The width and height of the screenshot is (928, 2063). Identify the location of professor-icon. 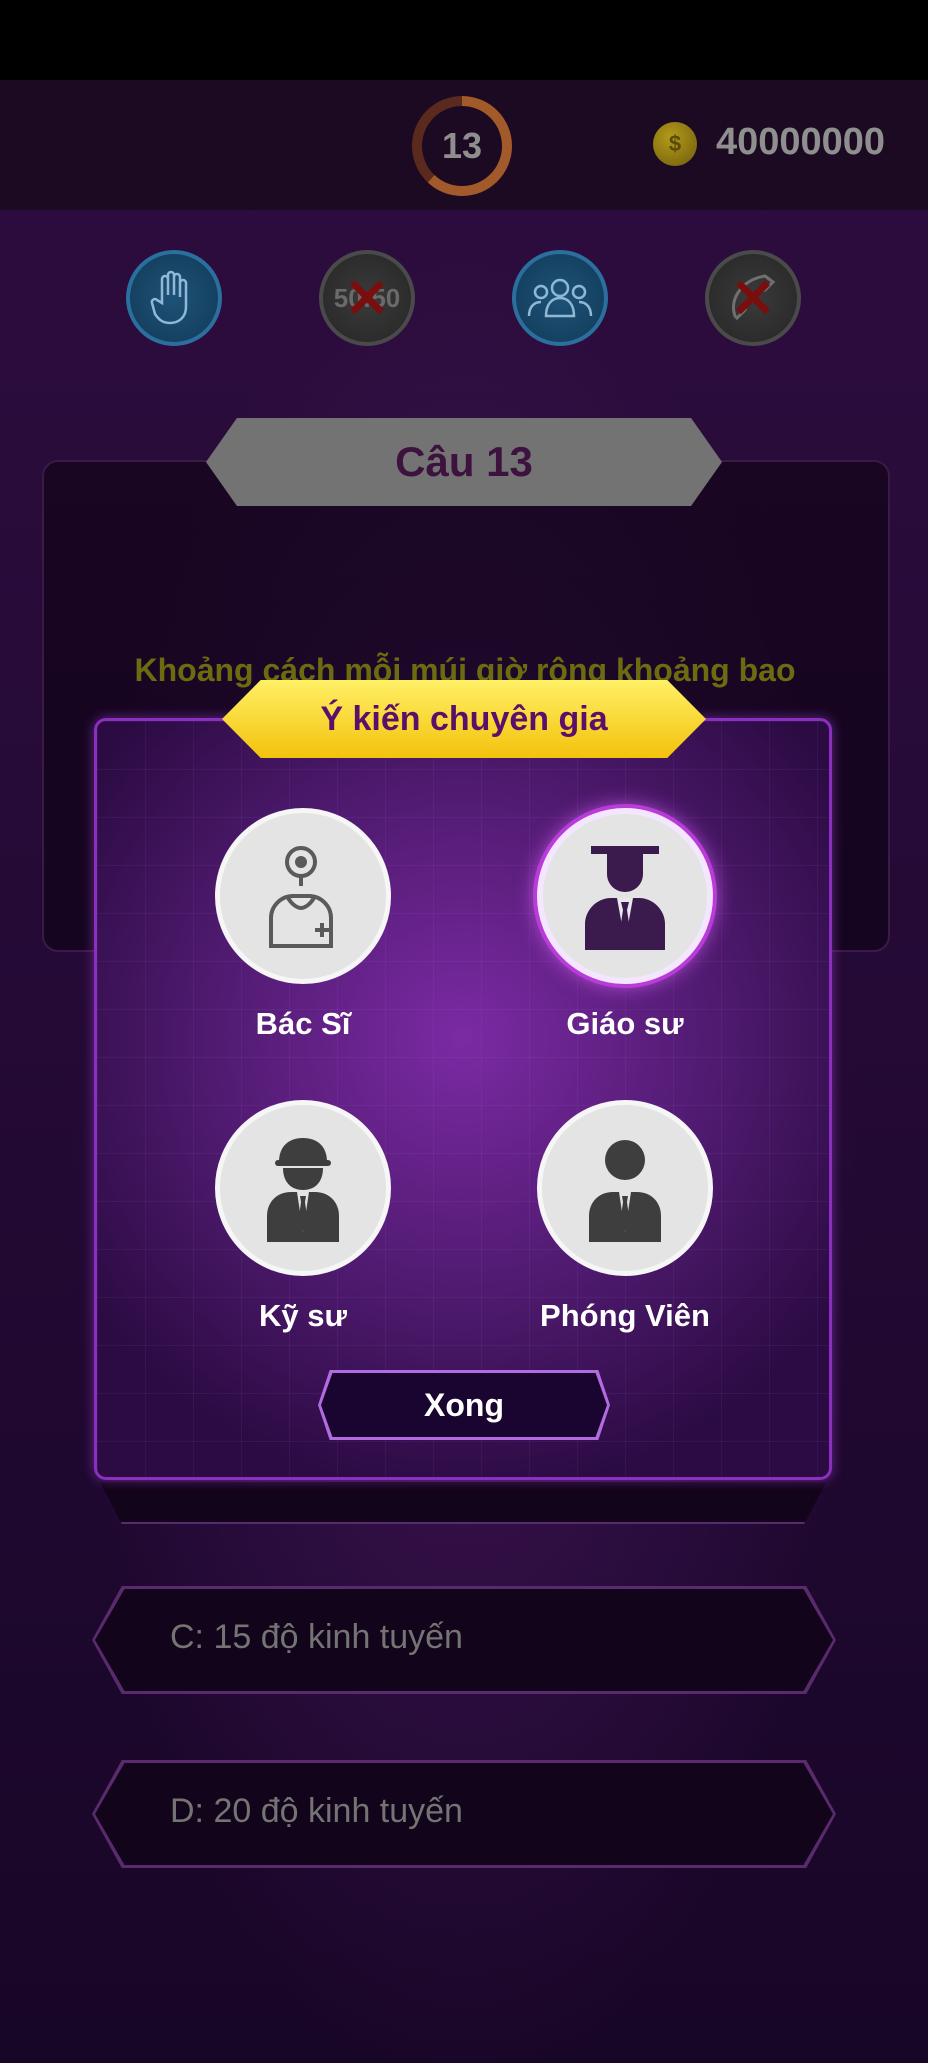
(625, 898).